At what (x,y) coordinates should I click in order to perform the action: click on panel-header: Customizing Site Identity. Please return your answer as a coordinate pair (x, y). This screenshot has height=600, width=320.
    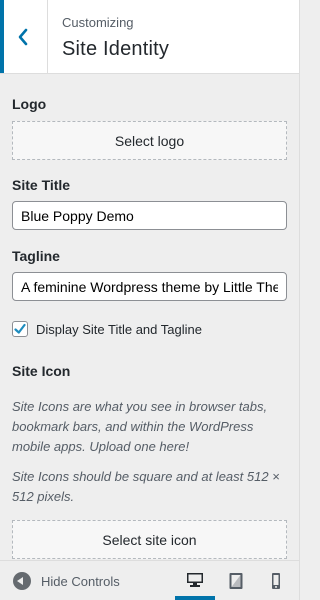
    Looking at the image, I should click on (149, 37).